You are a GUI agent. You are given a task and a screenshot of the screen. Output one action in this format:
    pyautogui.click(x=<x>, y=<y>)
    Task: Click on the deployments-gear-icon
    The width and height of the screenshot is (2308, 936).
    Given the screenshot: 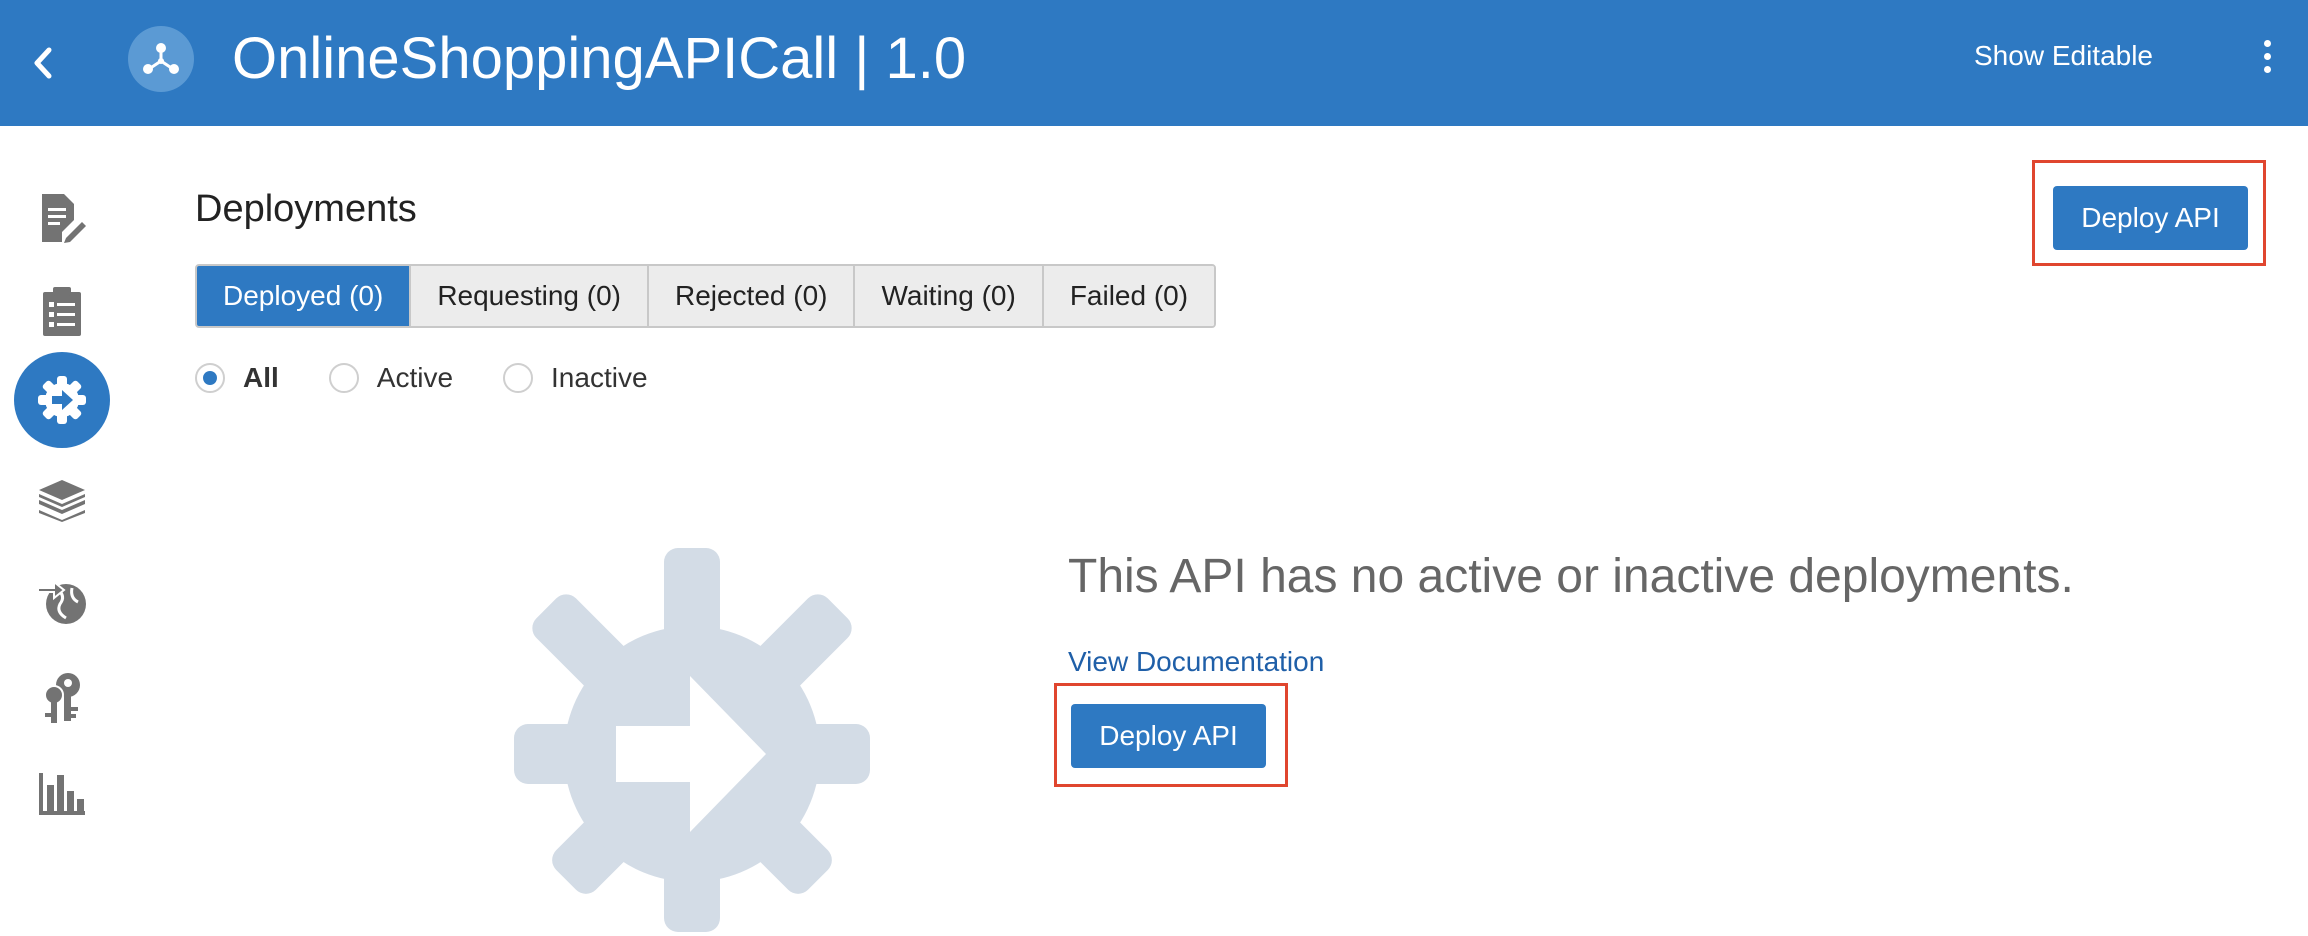 What is the action you would take?
    pyautogui.click(x=62, y=400)
    